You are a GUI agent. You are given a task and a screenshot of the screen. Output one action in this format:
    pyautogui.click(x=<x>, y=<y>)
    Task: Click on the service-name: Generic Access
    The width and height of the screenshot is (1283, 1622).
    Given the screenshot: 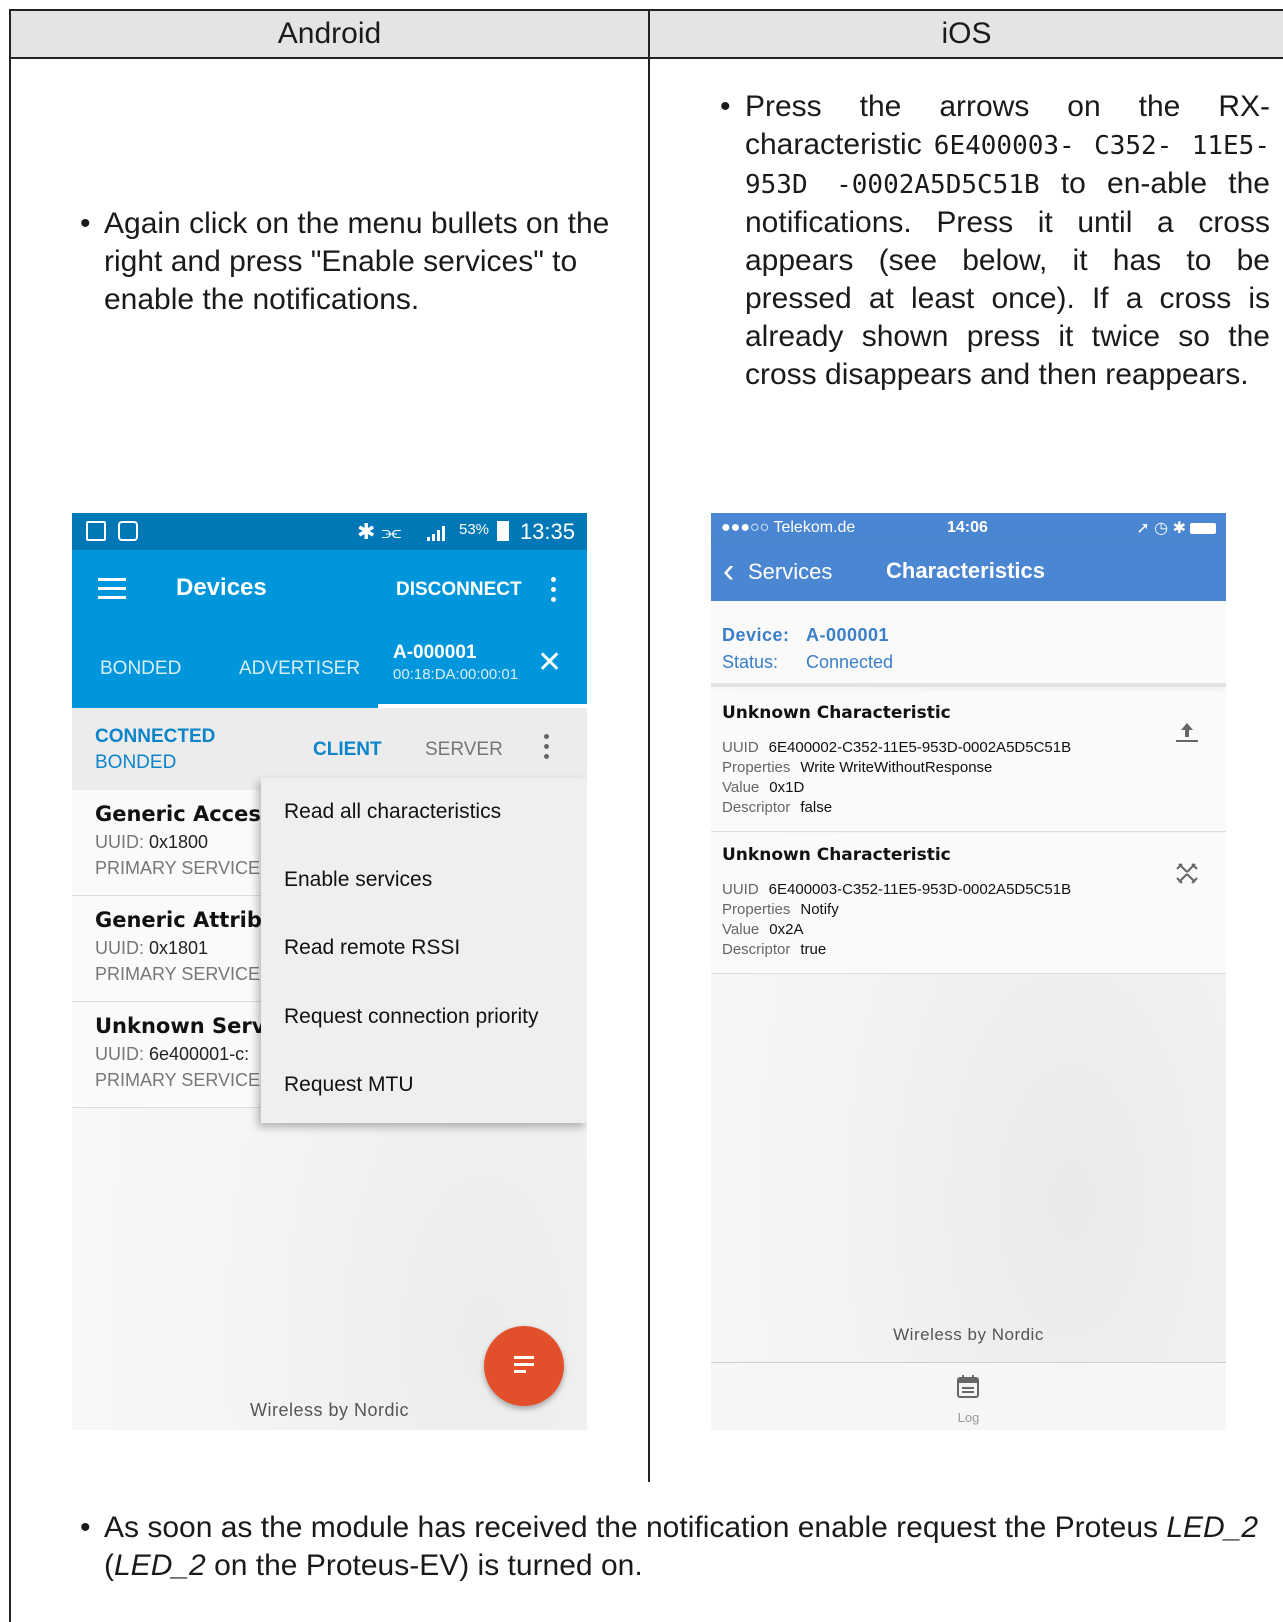 What is the action you would take?
    pyautogui.click(x=184, y=814)
    